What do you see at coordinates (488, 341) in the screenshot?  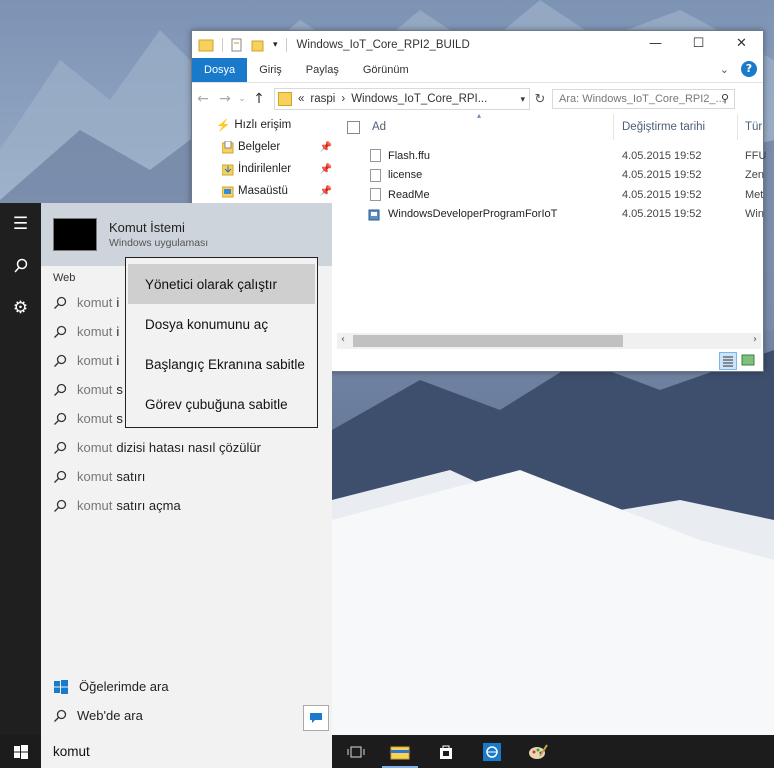 I see `scrollbar-thumb` at bounding box center [488, 341].